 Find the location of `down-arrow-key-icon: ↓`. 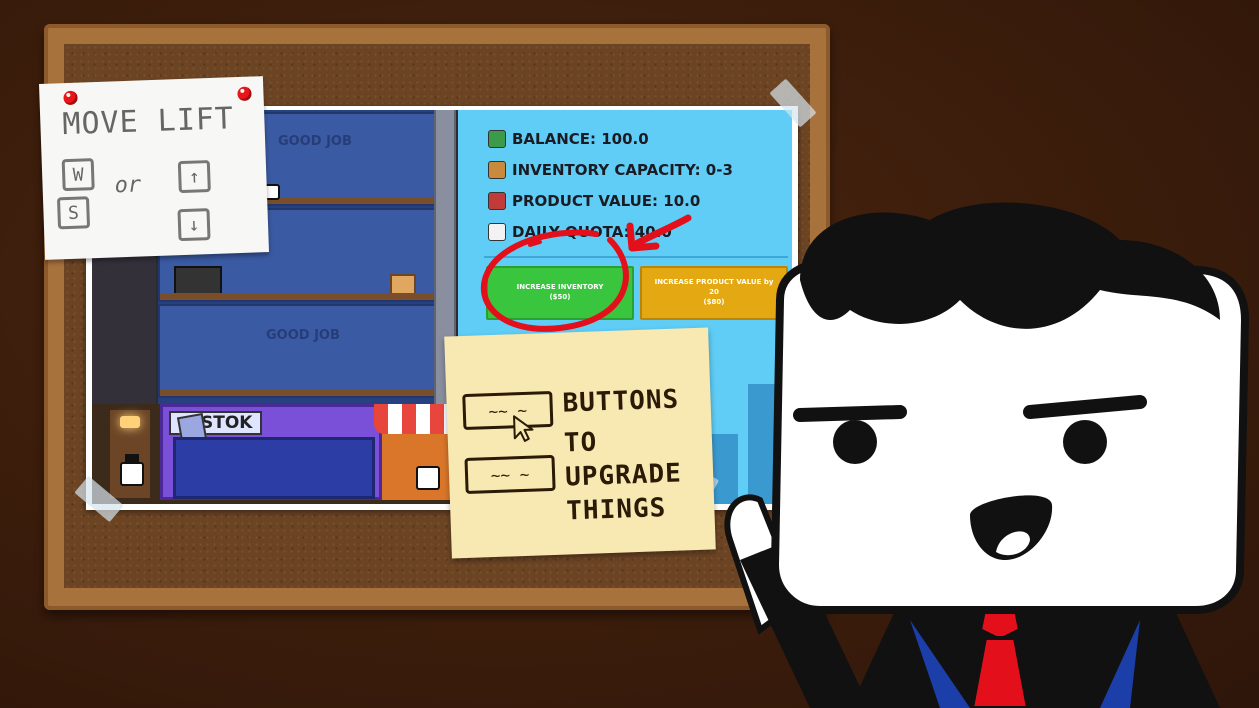

down-arrow-key-icon: ↓ is located at coordinates (194, 225).